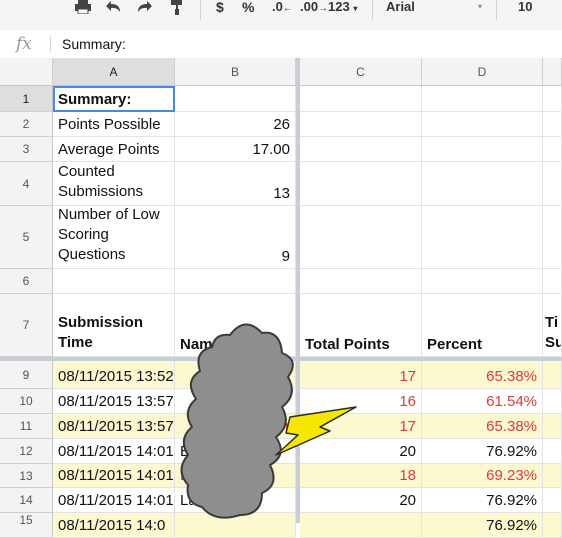 This screenshot has width=562, height=538. What do you see at coordinates (177, 9) in the screenshot?
I see `paint-format-icon` at bounding box center [177, 9].